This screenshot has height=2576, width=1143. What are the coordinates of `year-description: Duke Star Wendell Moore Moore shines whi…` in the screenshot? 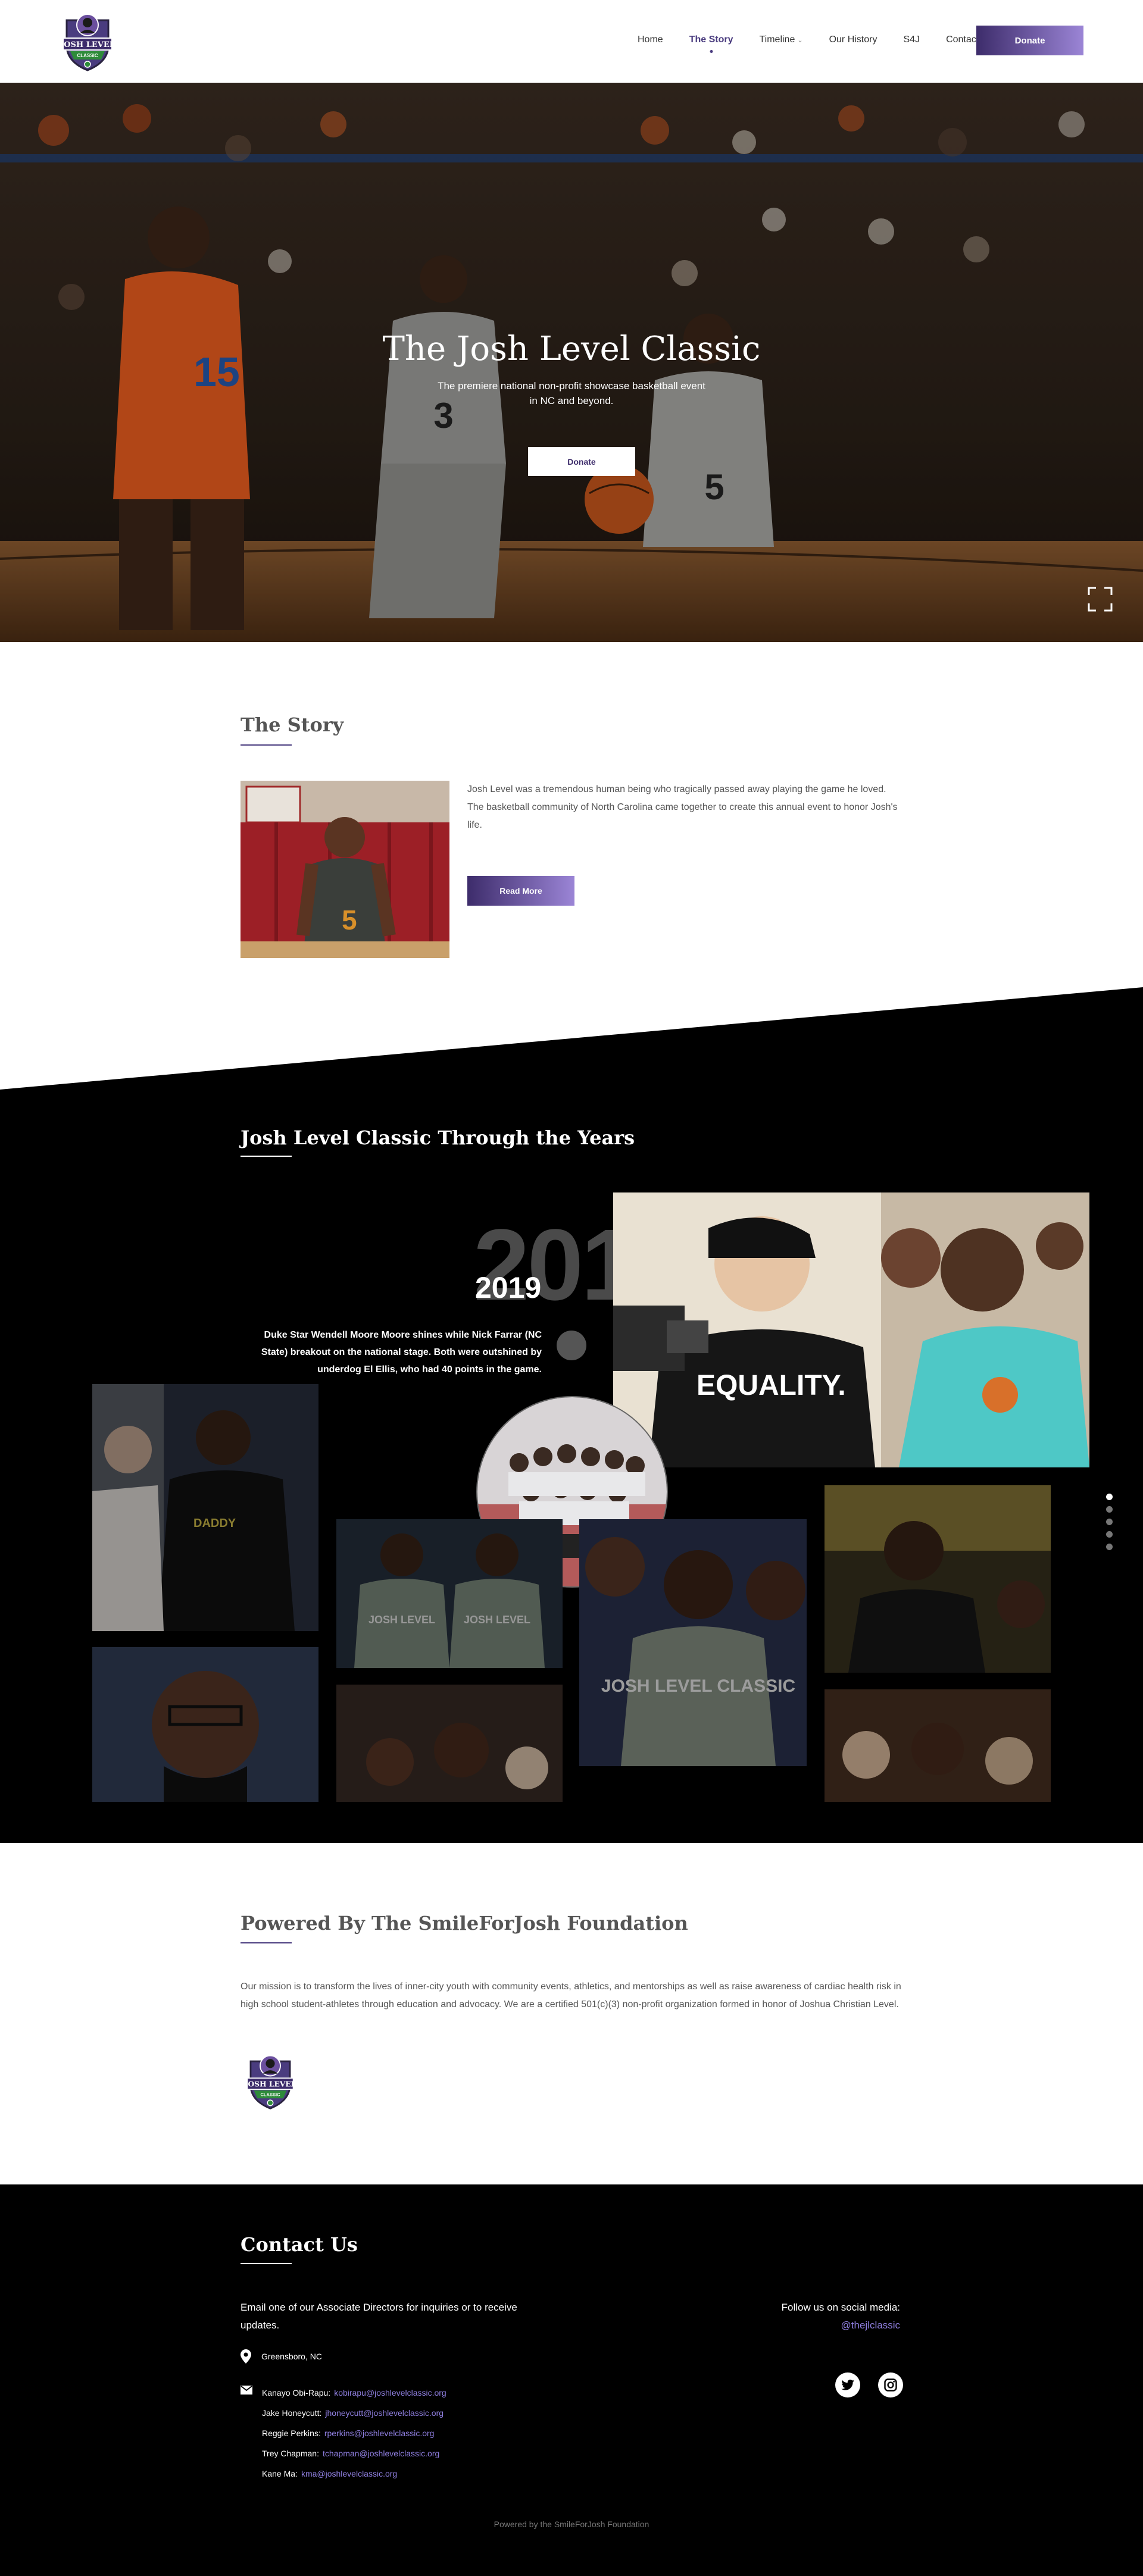 It's located at (401, 1352).